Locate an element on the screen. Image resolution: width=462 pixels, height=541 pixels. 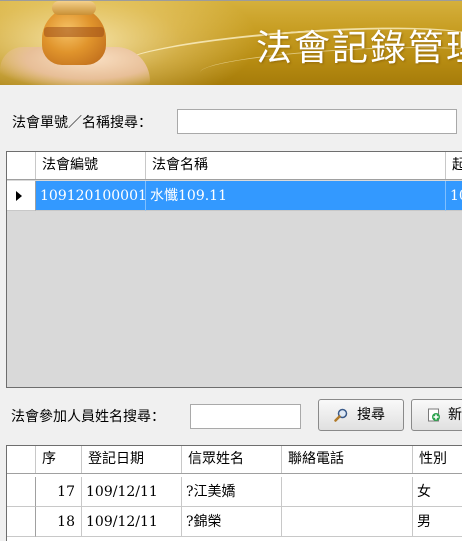
events-col-name: 法會名稱 is located at coordinates (296, 165).